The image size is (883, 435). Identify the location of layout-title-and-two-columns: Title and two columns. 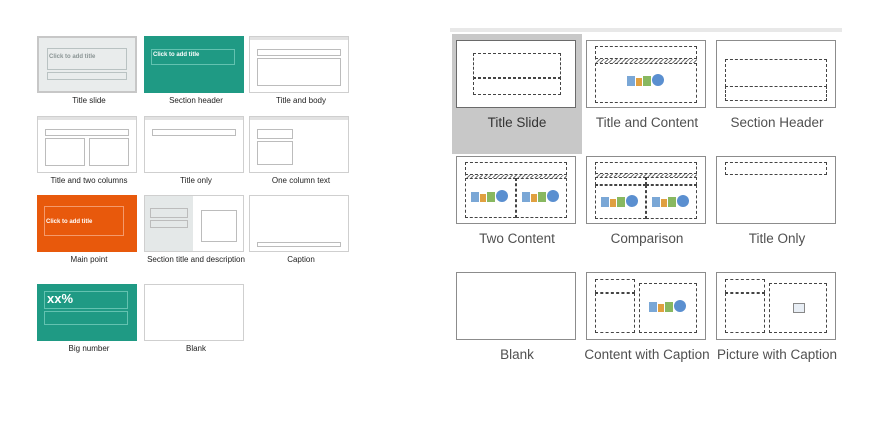
(89, 151).